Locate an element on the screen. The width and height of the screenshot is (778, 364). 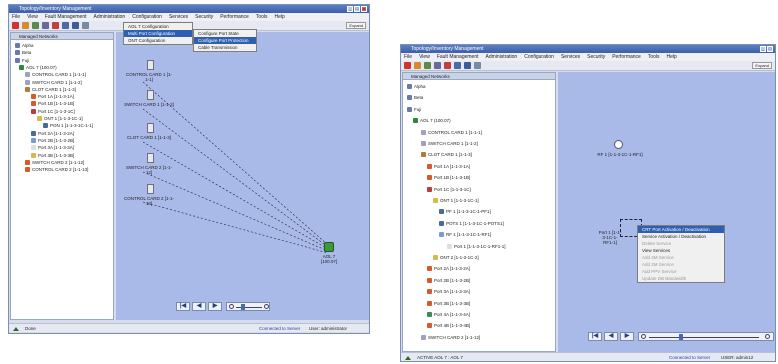
menu-item-configure-port-protection: Configure Port Protection is located at coordinates (225, 40).